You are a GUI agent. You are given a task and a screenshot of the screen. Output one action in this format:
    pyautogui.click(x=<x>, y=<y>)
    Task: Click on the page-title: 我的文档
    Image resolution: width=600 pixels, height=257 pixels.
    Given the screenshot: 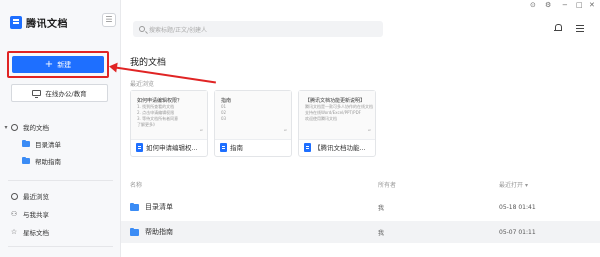 What is the action you would take?
    pyautogui.click(x=148, y=63)
    